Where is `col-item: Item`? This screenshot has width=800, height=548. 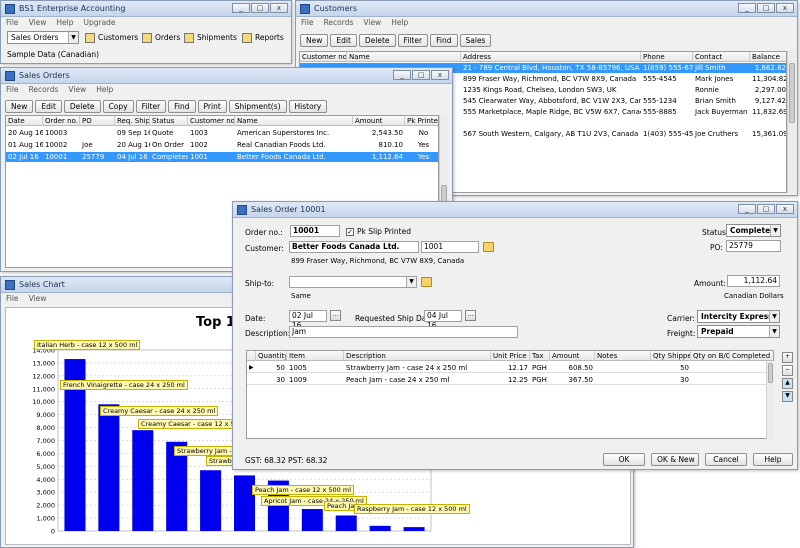 col-item: Item is located at coordinates (315, 356).